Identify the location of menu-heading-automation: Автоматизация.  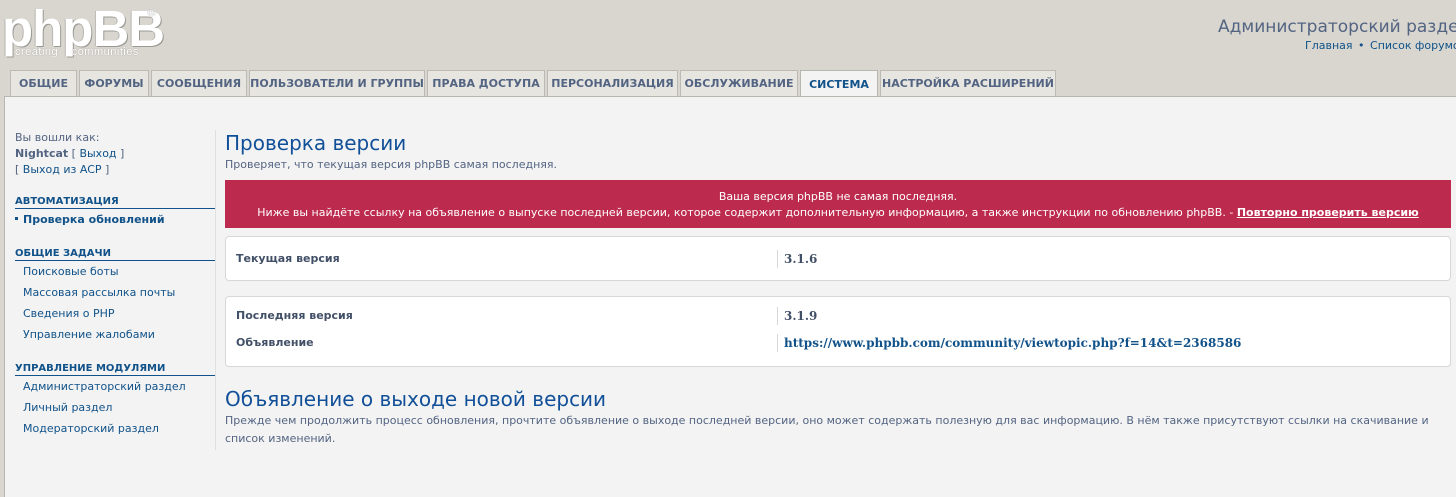
(115, 202).